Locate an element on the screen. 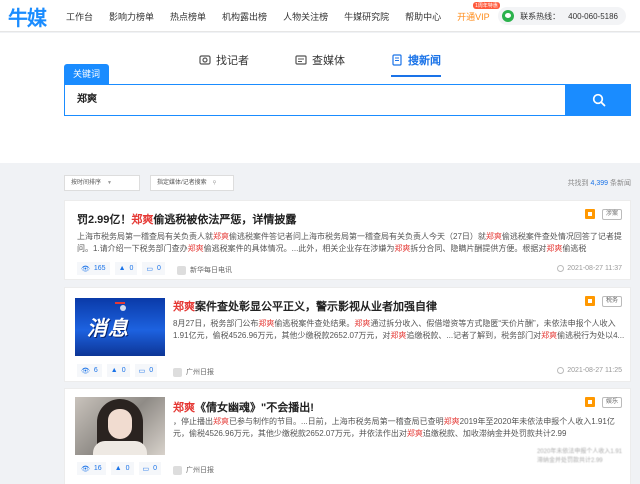  nav-item-vip: 开通VIP 1周年特惠 is located at coordinates (478, 12).